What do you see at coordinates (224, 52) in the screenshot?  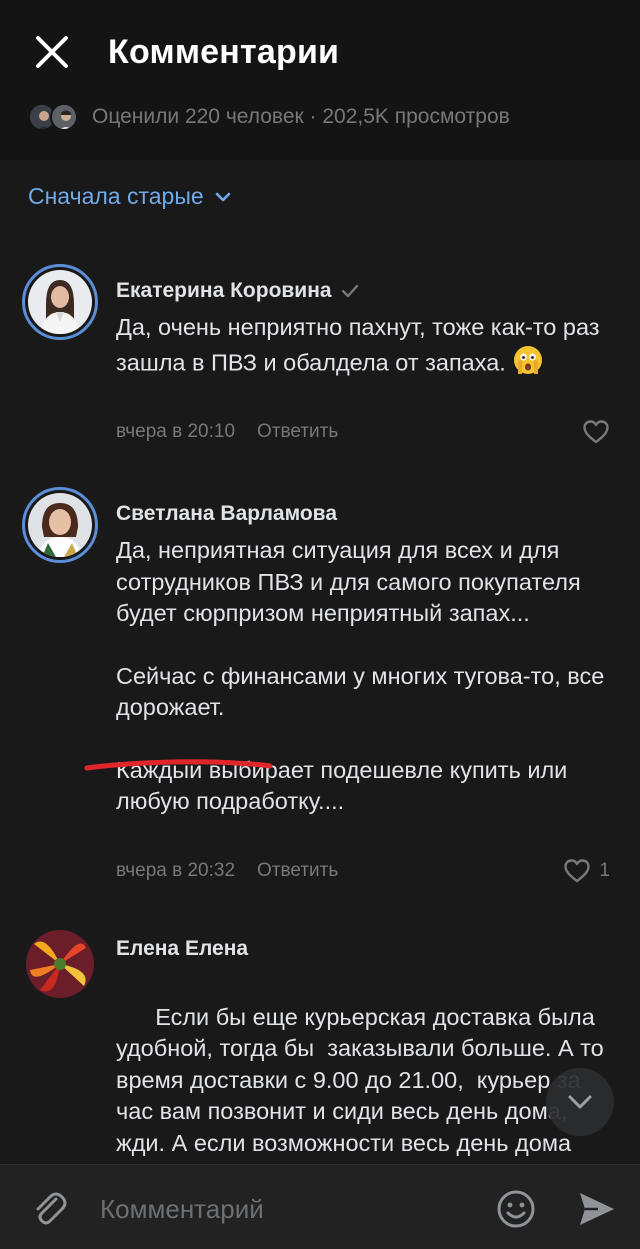 I see `page-title: Комментарии` at bounding box center [224, 52].